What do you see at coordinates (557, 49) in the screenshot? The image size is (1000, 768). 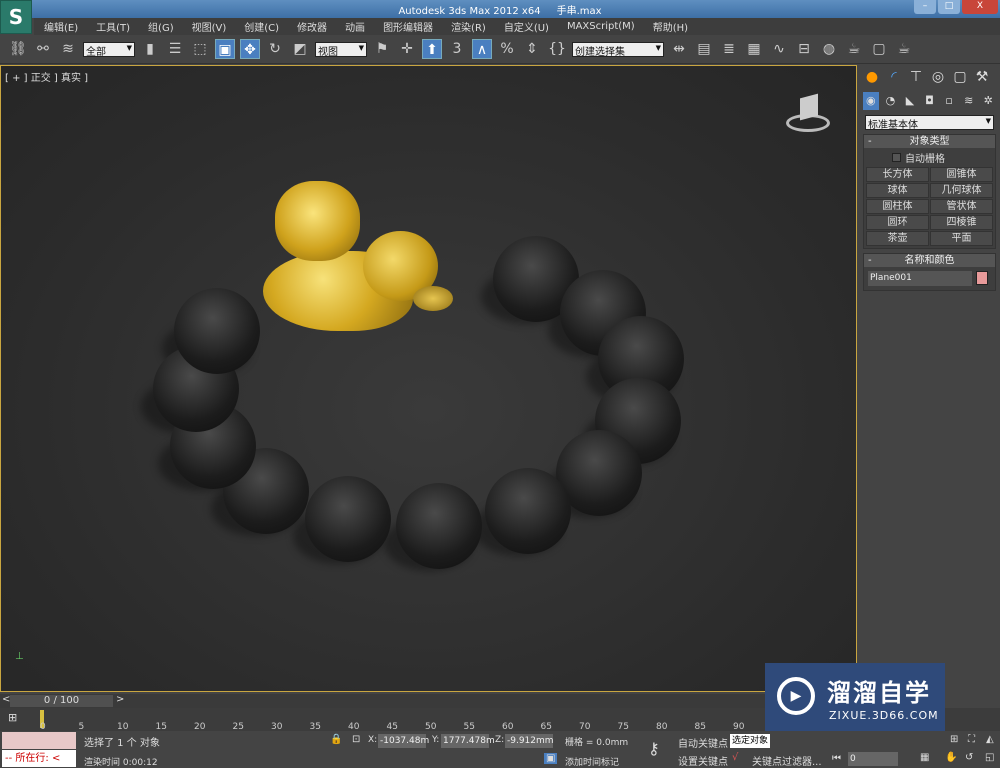 I see `edit-named-selection-icon: {}` at bounding box center [557, 49].